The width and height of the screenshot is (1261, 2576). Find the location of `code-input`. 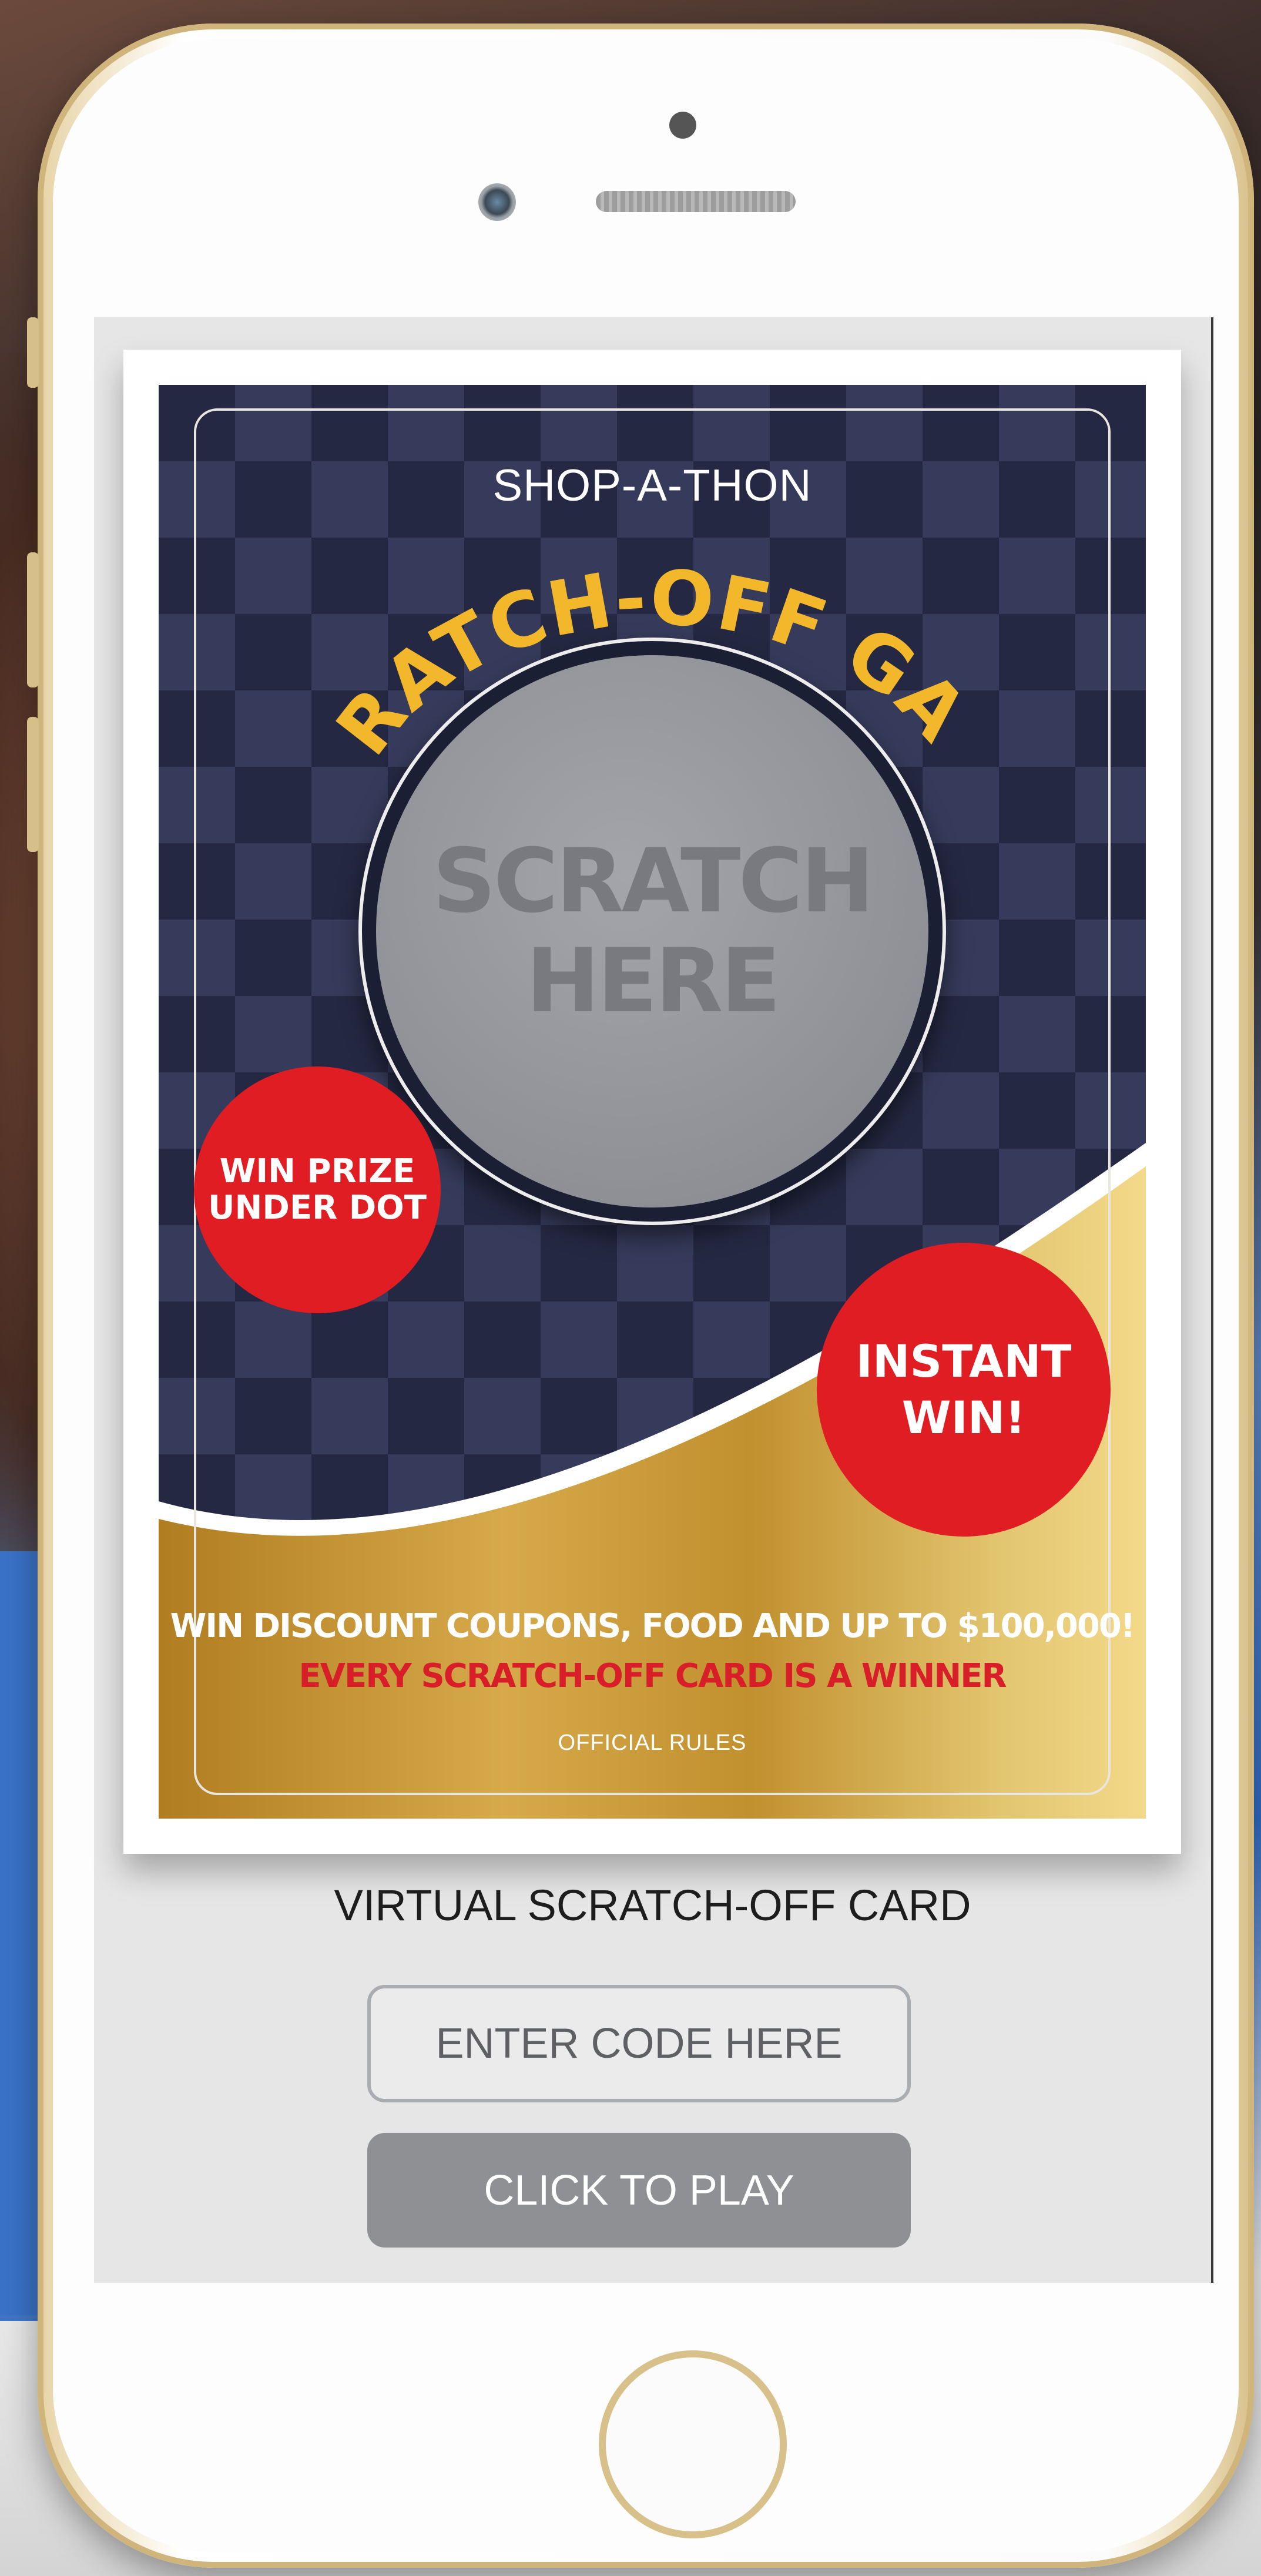

code-input is located at coordinates (639, 2043).